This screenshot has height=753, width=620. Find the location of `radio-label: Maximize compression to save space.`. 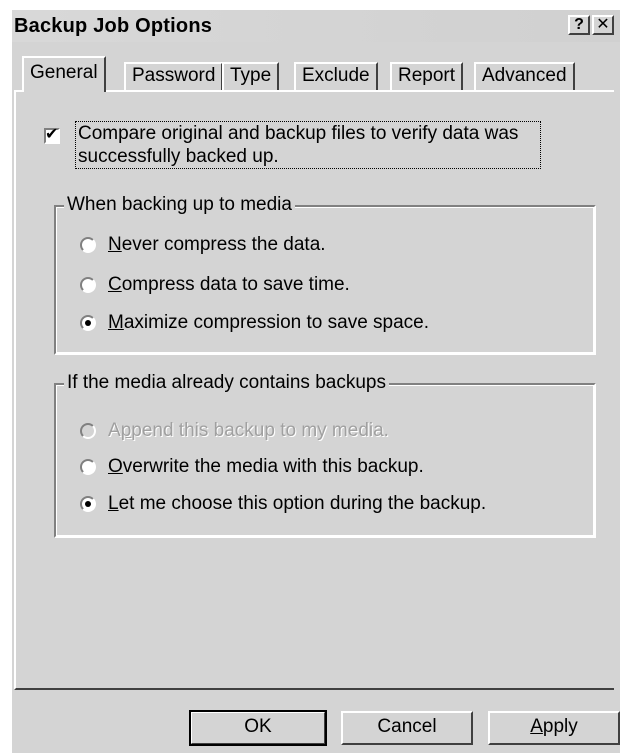

radio-label: Maximize compression to save space. is located at coordinates (269, 322).